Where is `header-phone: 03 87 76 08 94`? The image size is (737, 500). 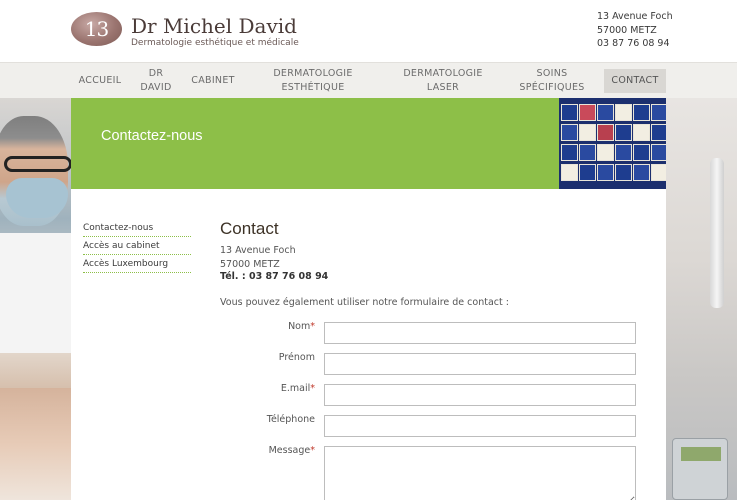 header-phone: 03 87 76 08 94 is located at coordinates (635, 44).